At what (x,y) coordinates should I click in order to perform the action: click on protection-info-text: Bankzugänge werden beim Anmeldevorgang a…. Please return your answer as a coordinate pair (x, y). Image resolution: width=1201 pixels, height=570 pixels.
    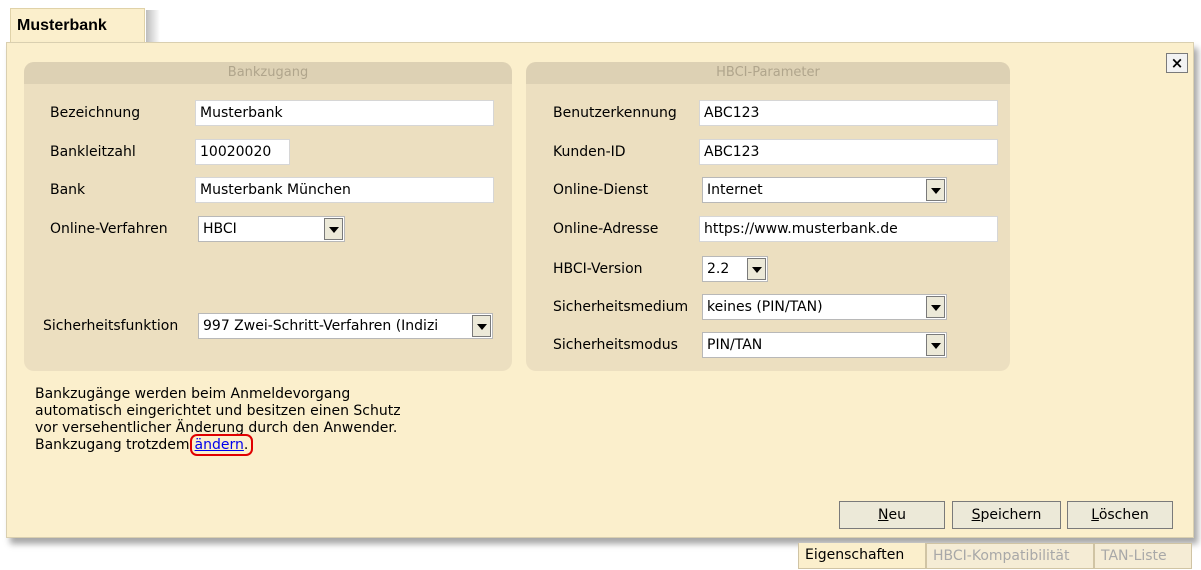
    Looking at the image, I should click on (245, 421).